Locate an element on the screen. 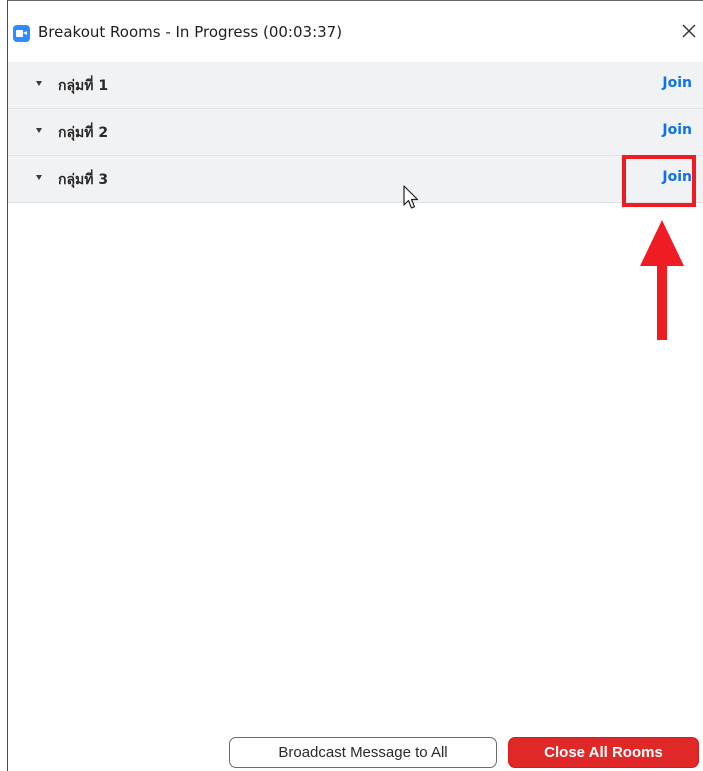 The width and height of the screenshot is (703, 771). room-row-2: กลุ่มที่ 2 Join is located at coordinates (355, 132).